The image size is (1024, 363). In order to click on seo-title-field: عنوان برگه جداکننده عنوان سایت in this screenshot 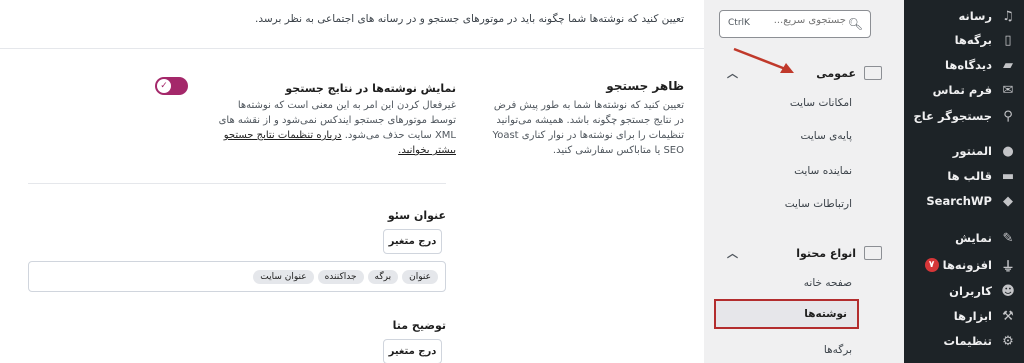, I will do `click(237, 276)`.